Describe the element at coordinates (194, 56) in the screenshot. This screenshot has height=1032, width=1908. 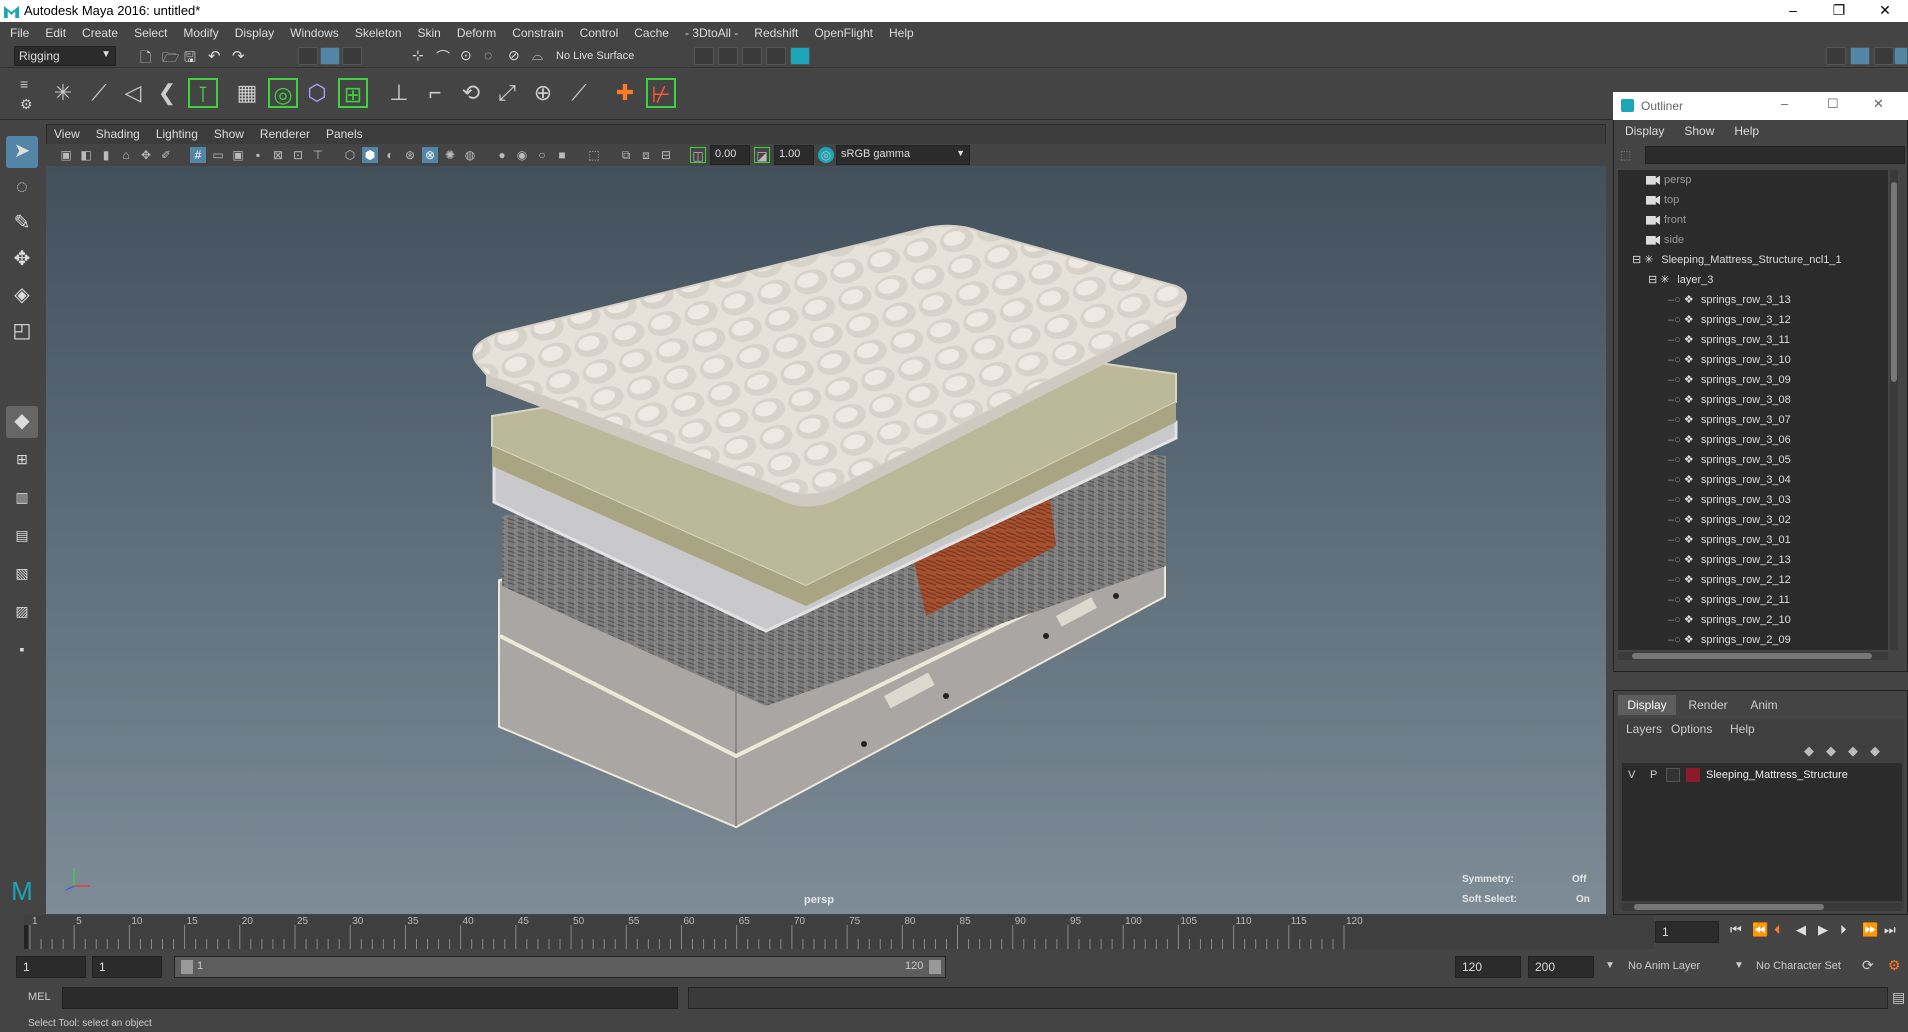
I see `save-scene-icon: 🖫` at that location.